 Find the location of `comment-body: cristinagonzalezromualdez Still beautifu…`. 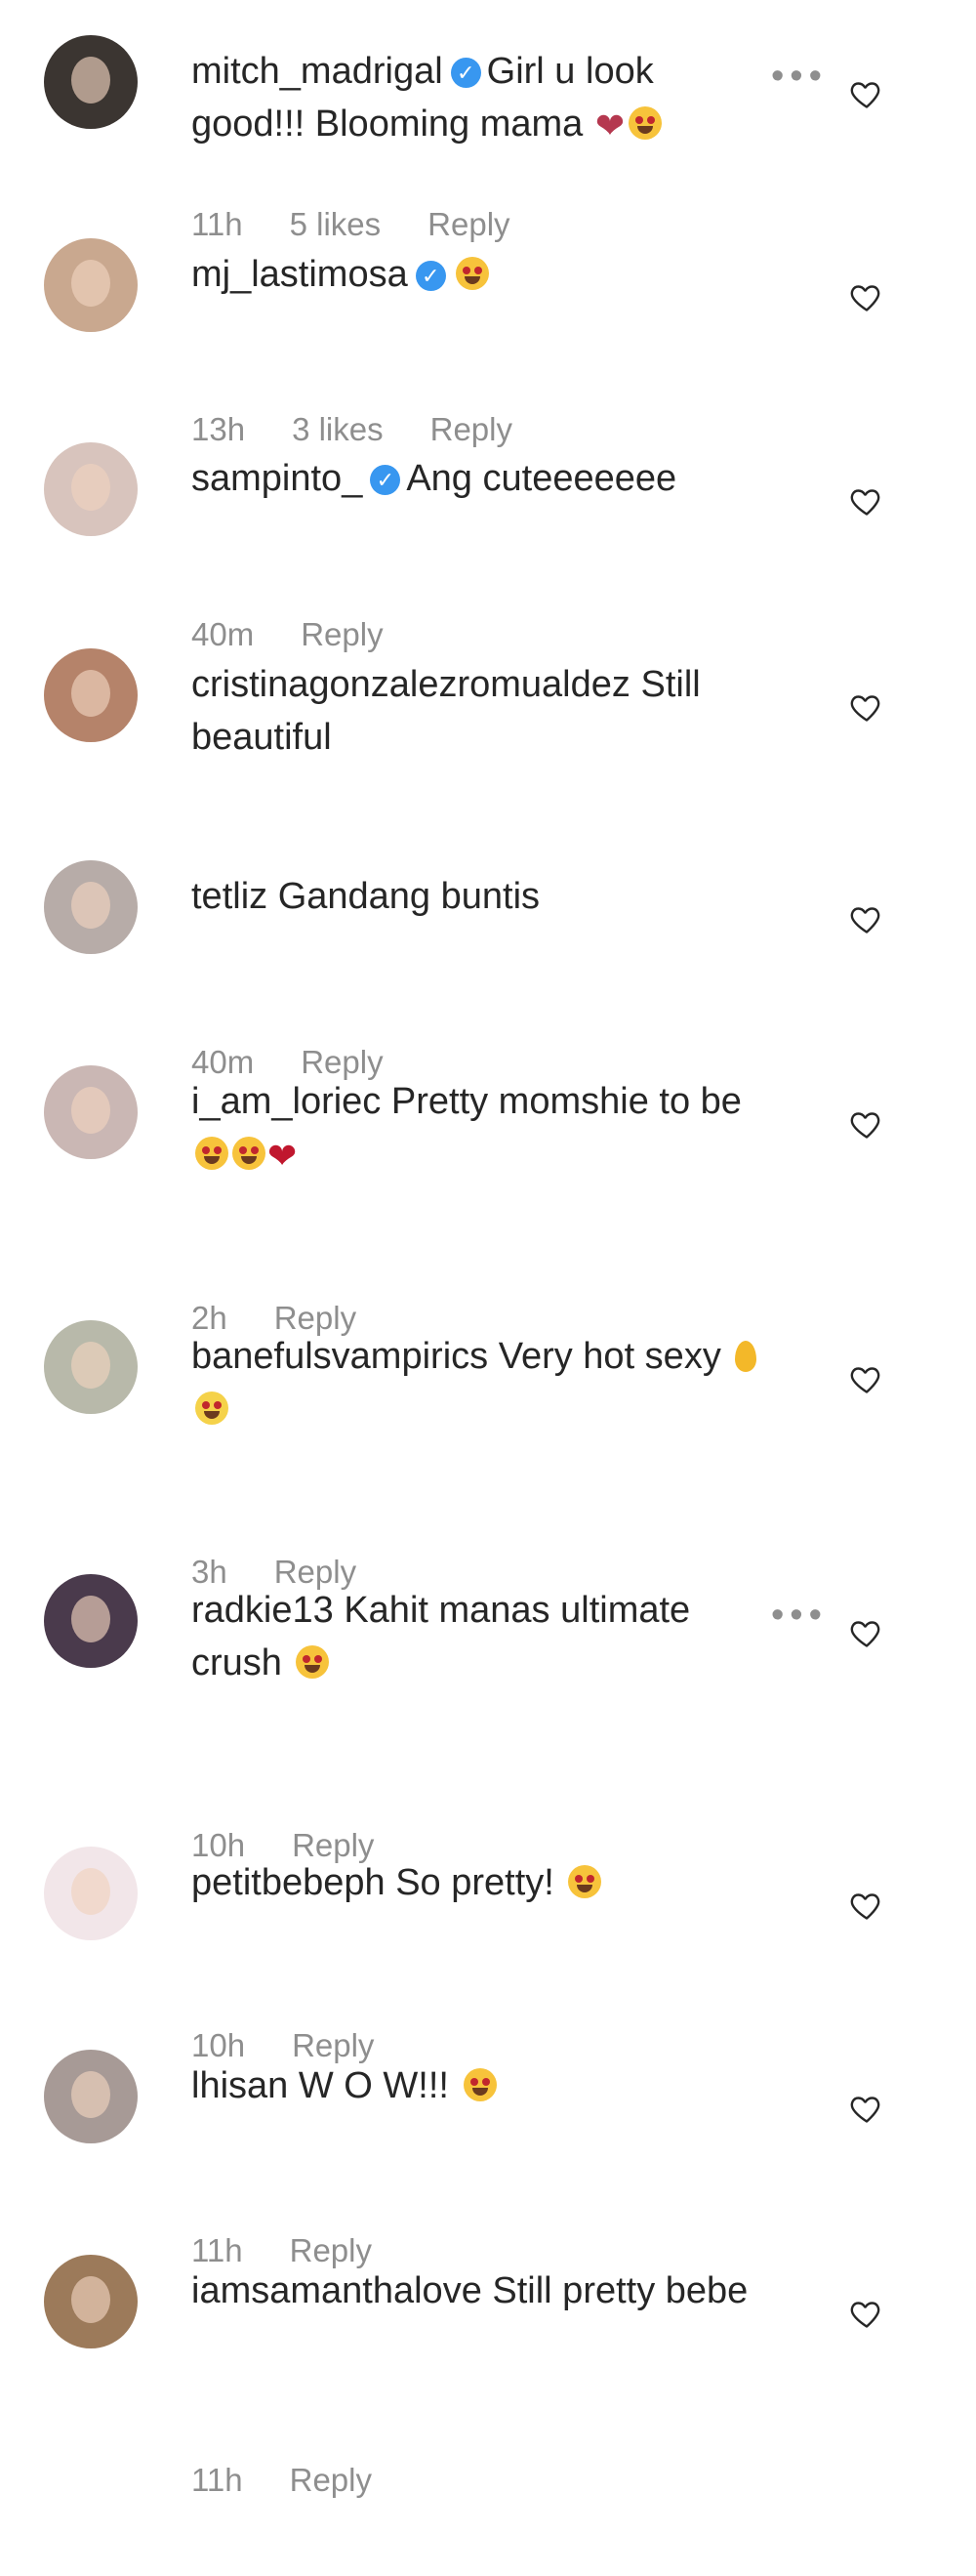

comment-body: cristinagonzalezromualdez Still beautifu… is located at coordinates (474, 711).